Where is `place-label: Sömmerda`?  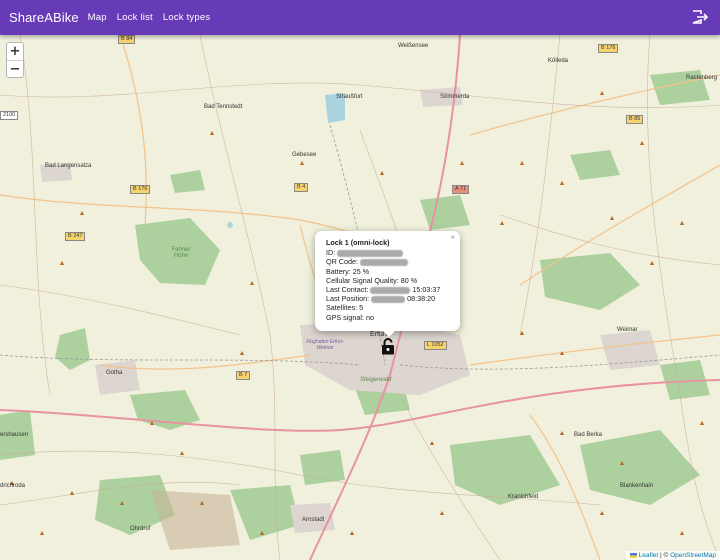
place-label: Sömmerda is located at coordinates (455, 97).